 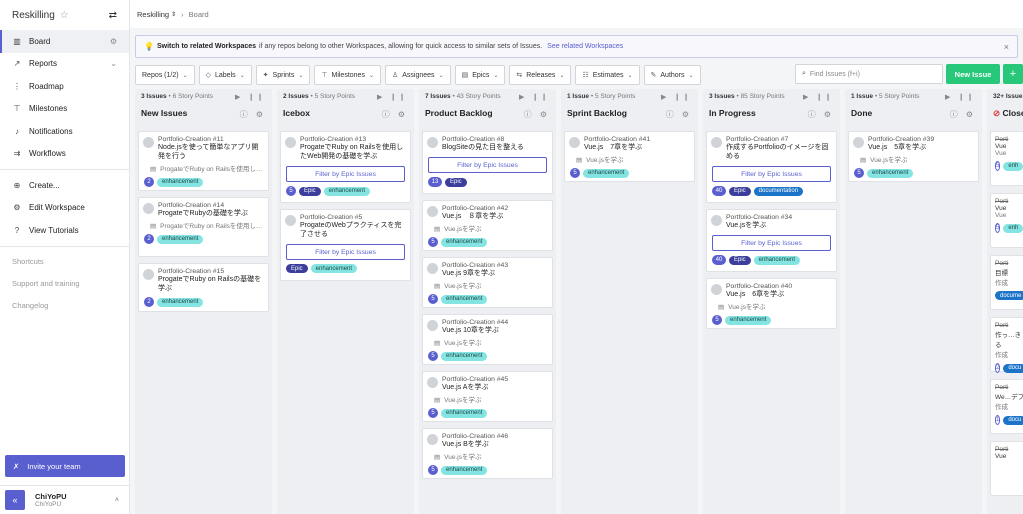 What do you see at coordinates (607, 75) in the screenshot?
I see `filter-estimates-button: ☷ Estimates ⌄` at bounding box center [607, 75].